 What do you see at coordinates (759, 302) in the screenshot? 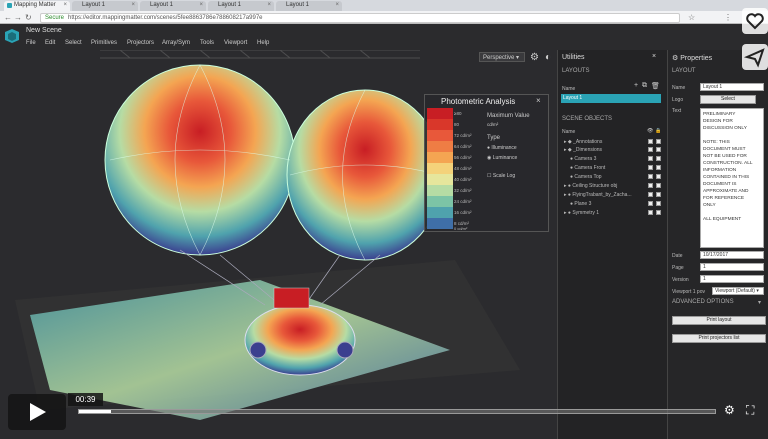
I see `chevron-down-icon: ▾` at bounding box center [759, 302].